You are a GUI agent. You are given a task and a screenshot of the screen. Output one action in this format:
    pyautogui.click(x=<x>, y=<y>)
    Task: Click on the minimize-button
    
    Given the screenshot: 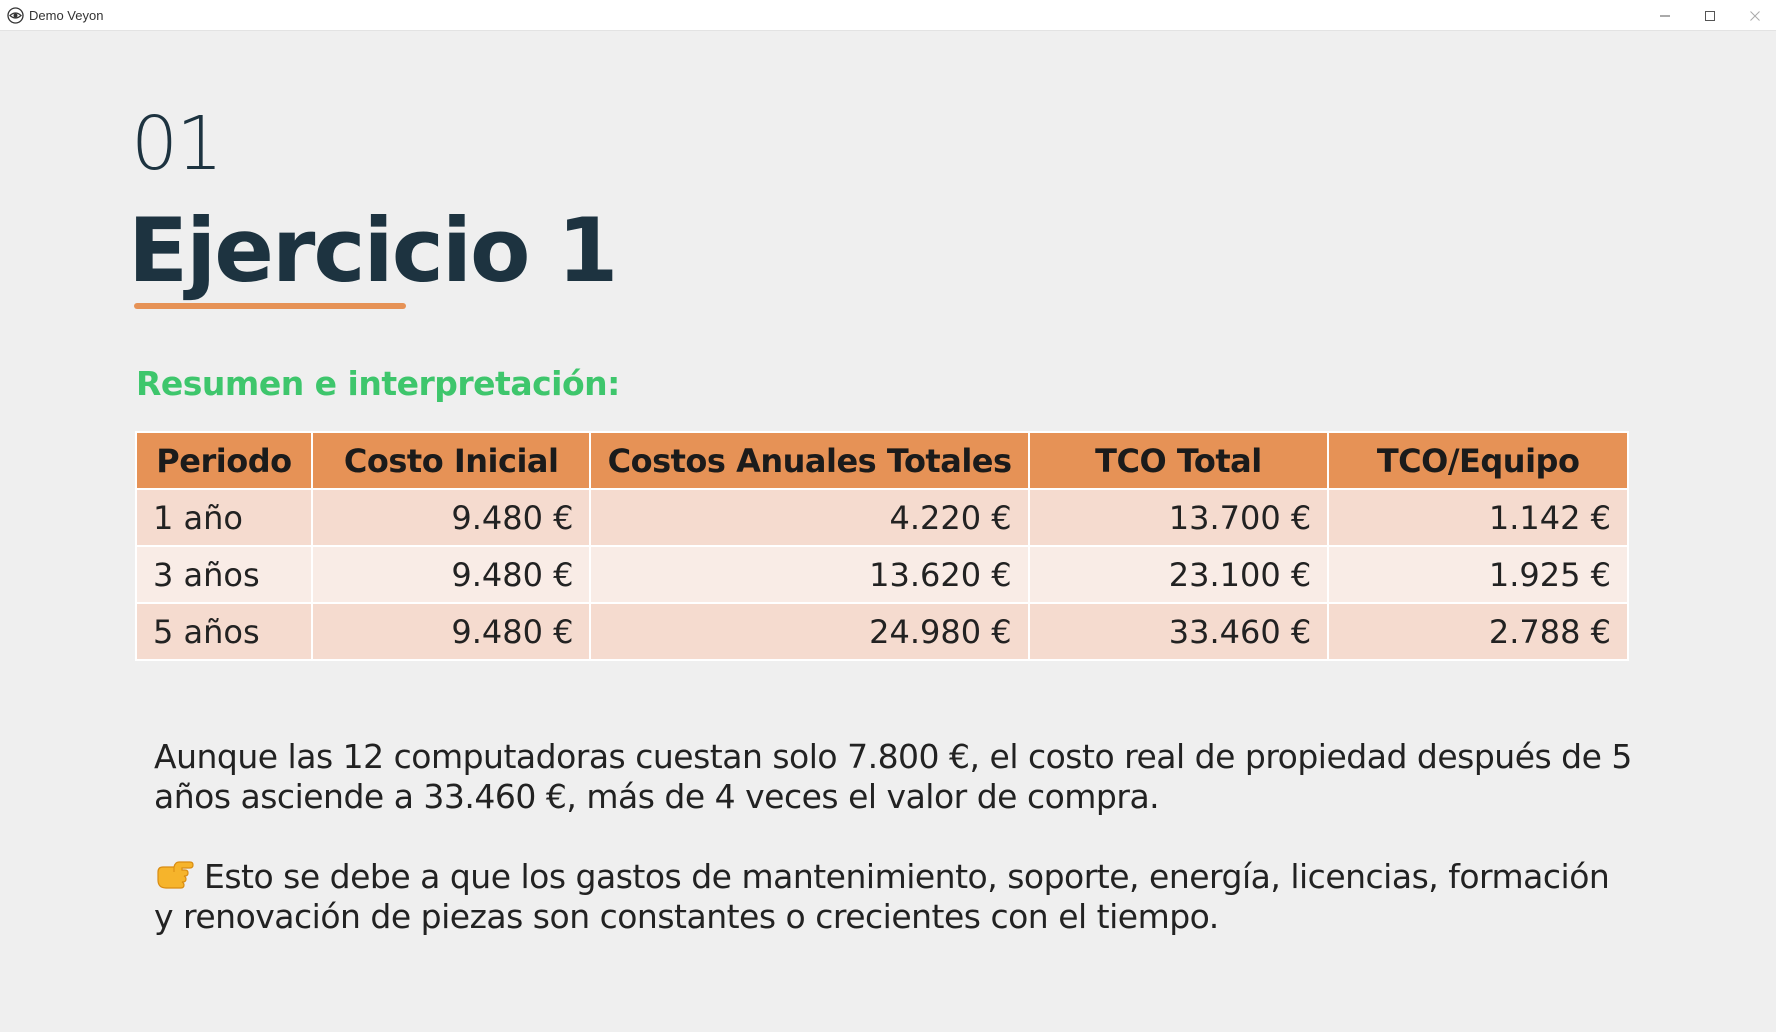 What is the action you would take?
    pyautogui.click(x=1665, y=15)
    